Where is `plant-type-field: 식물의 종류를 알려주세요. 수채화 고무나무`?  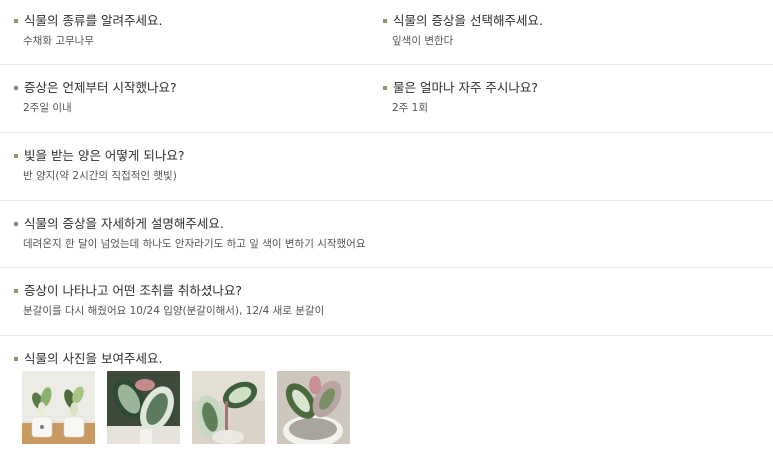
plant-type-field: 식물의 종류를 알려주세요. 수채화 고무나무 is located at coordinates (184, 30).